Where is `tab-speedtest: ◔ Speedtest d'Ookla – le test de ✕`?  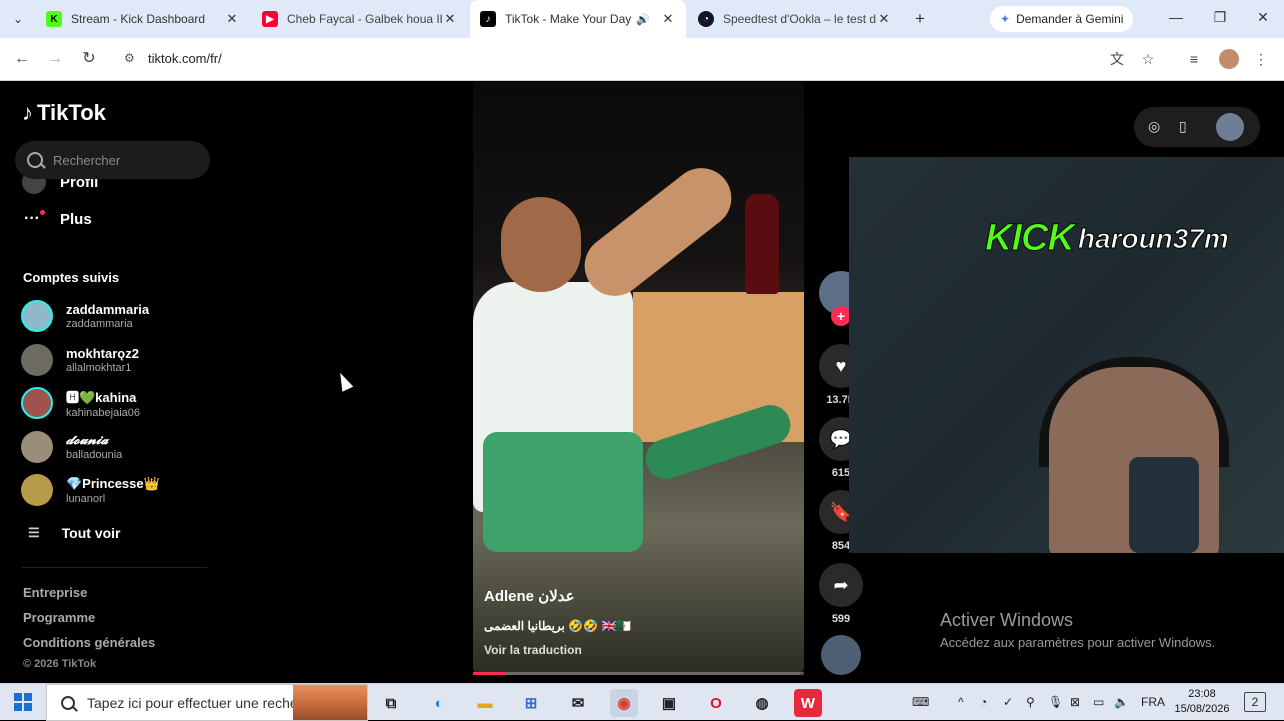
tab-speedtest: ◔ Speedtest d'Ookla – le test de ✕ is located at coordinates (795, 19).